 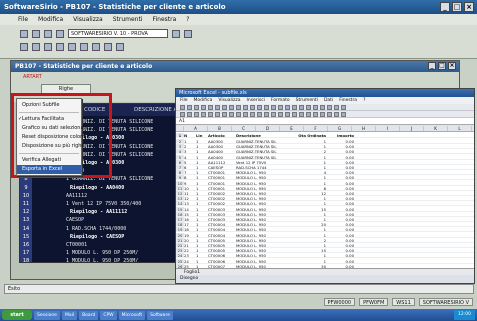 I want to click on sheet-cell: 6, so click(x=190, y=167).